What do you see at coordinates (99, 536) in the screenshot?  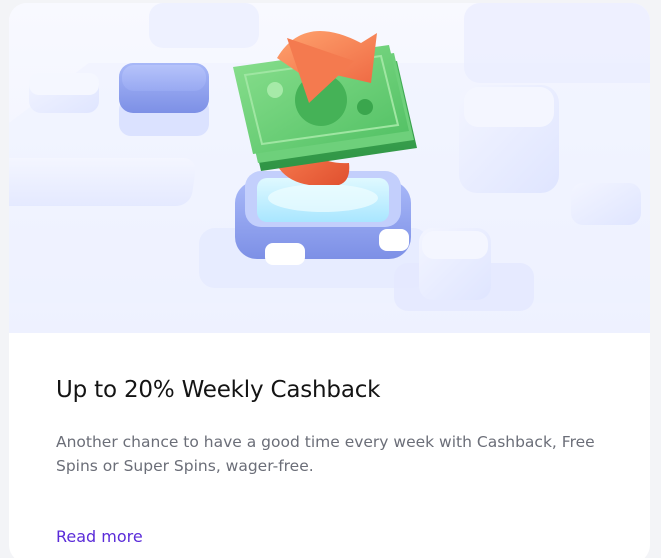 I see `read-more-link: Read more` at bounding box center [99, 536].